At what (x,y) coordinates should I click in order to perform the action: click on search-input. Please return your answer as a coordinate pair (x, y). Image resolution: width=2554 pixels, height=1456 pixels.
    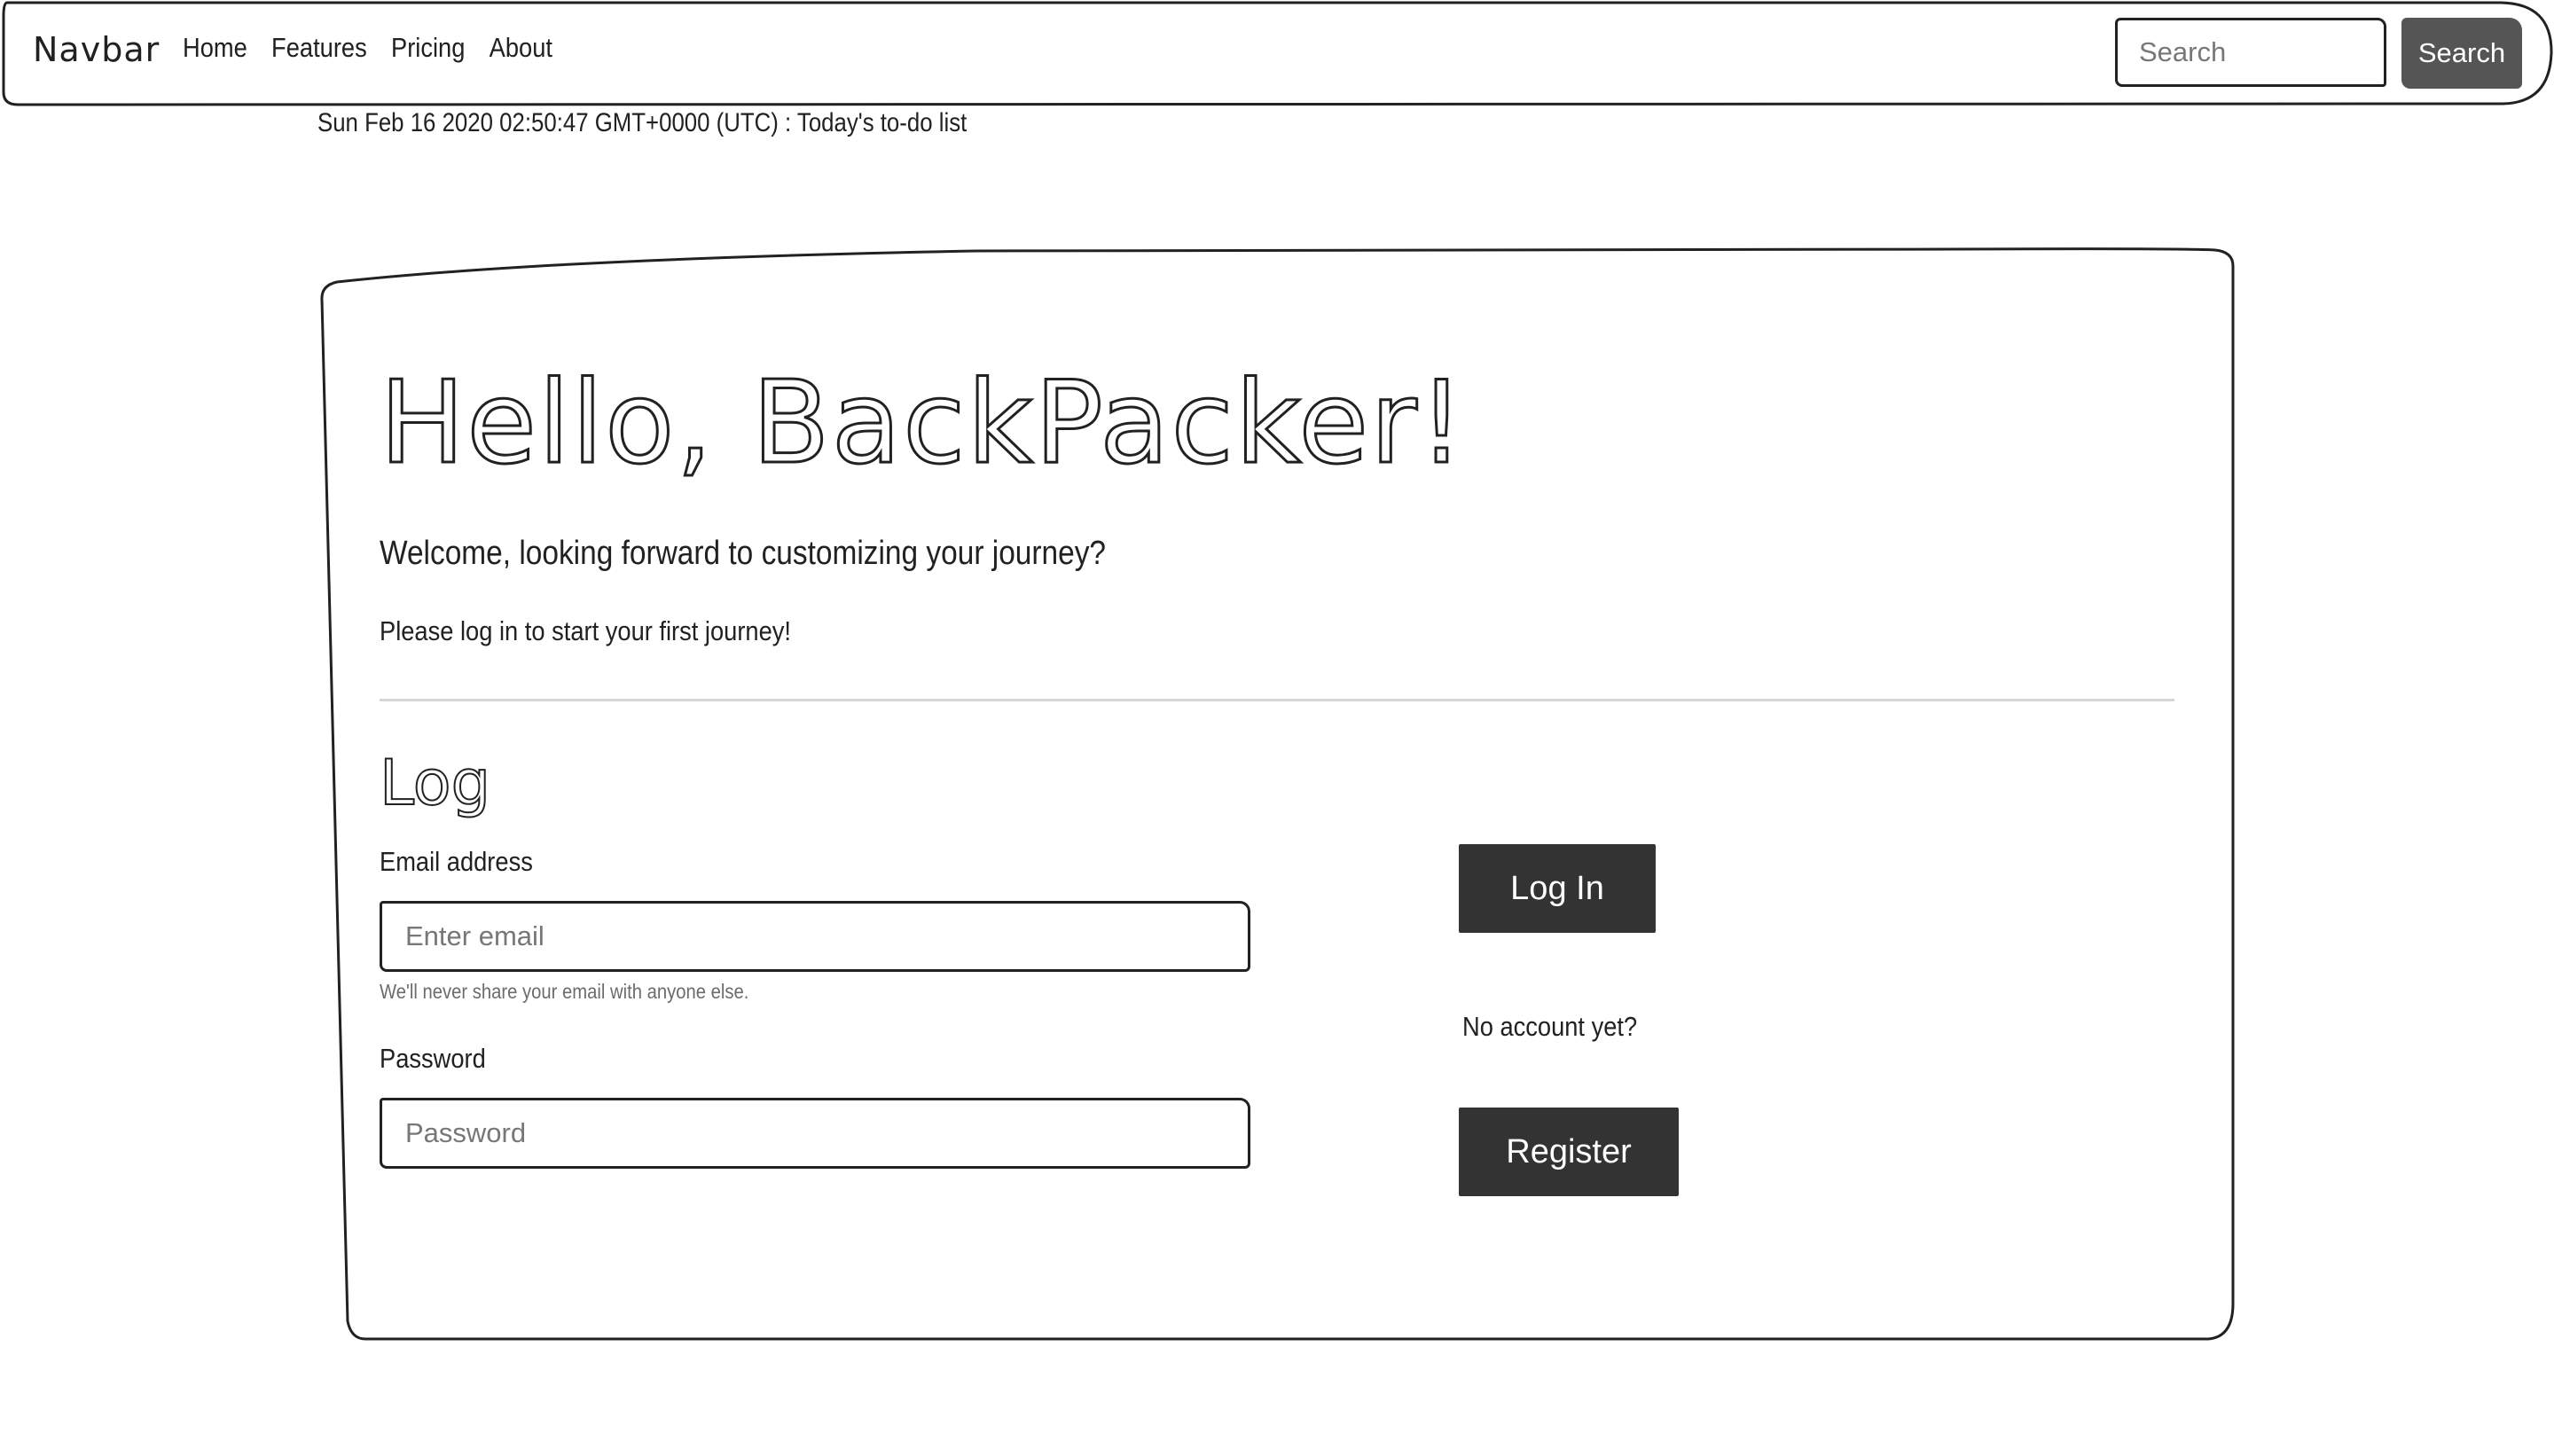
    Looking at the image, I should click on (2250, 52).